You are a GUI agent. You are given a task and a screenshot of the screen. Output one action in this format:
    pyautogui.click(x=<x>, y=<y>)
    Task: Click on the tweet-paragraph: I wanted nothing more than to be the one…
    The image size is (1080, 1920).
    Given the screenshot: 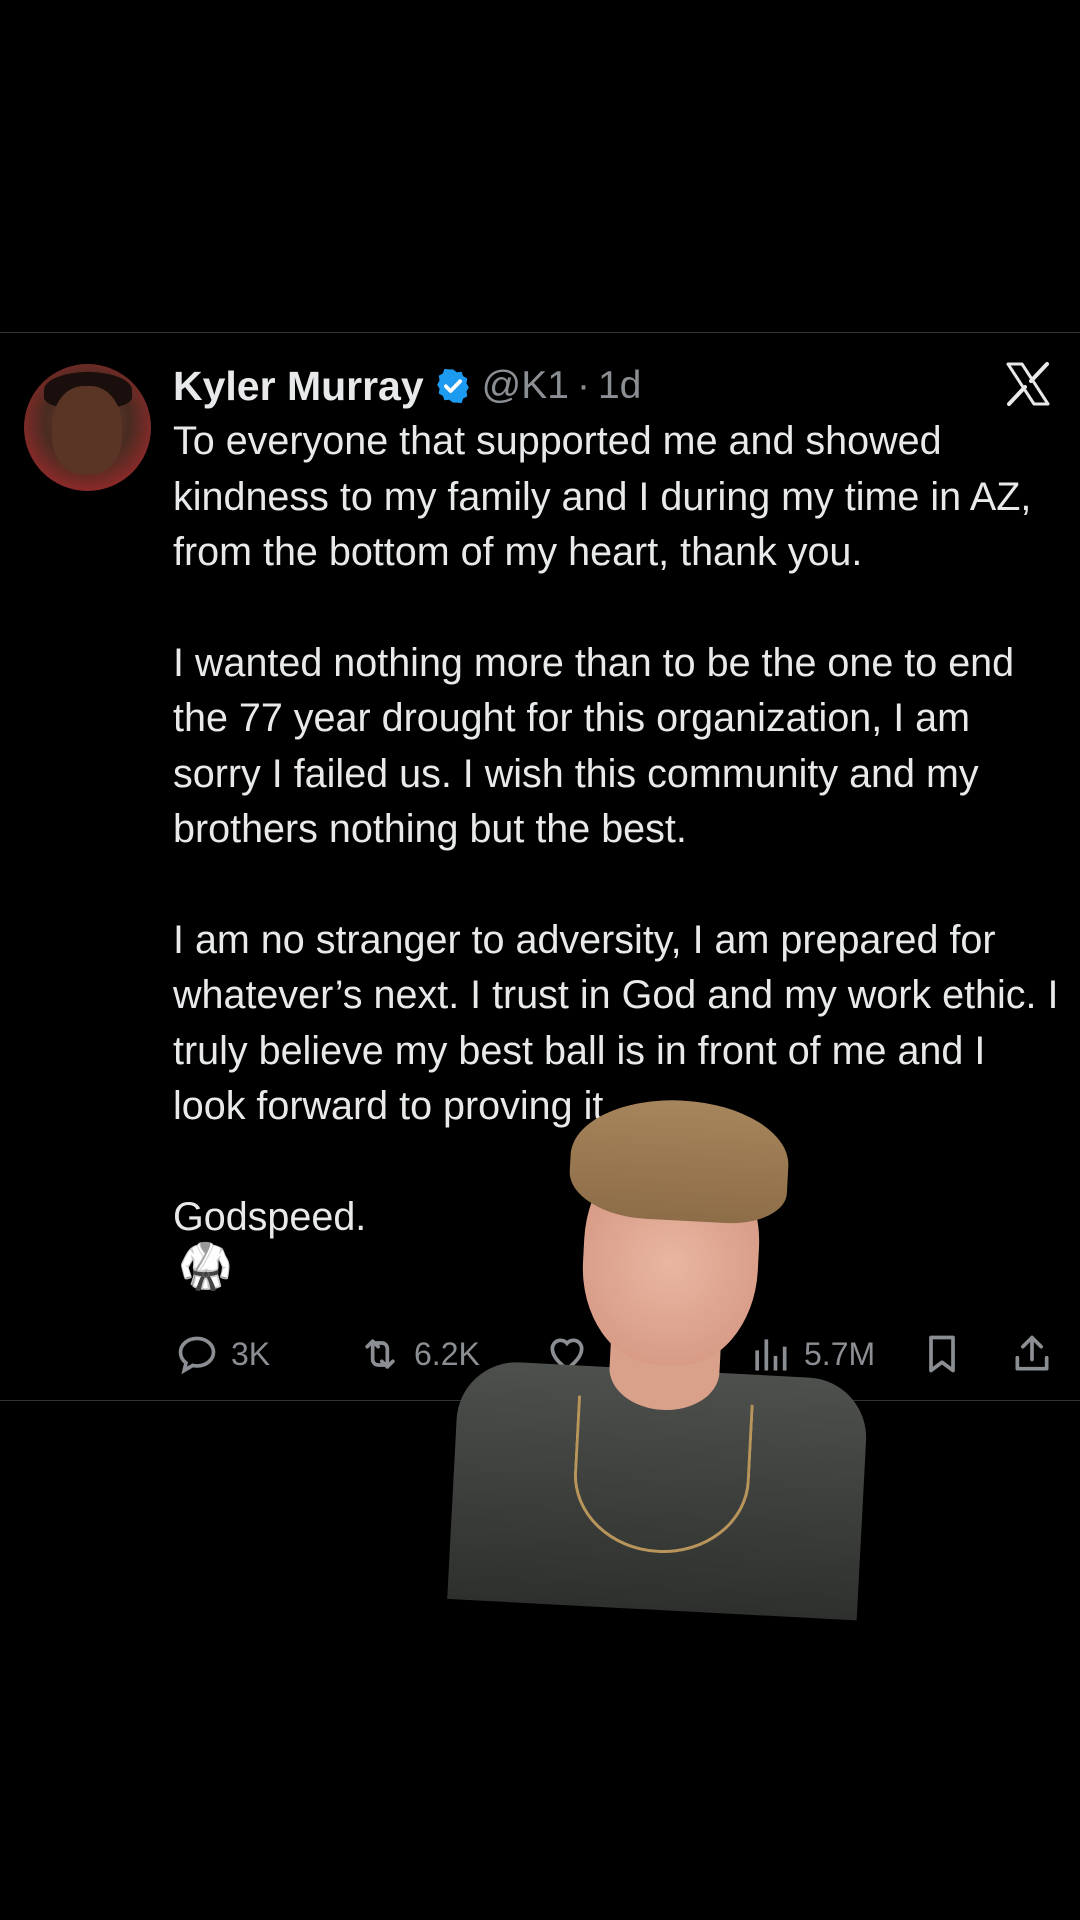 What is the action you would take?
    pyautogui.click(x=594, y=746)
    